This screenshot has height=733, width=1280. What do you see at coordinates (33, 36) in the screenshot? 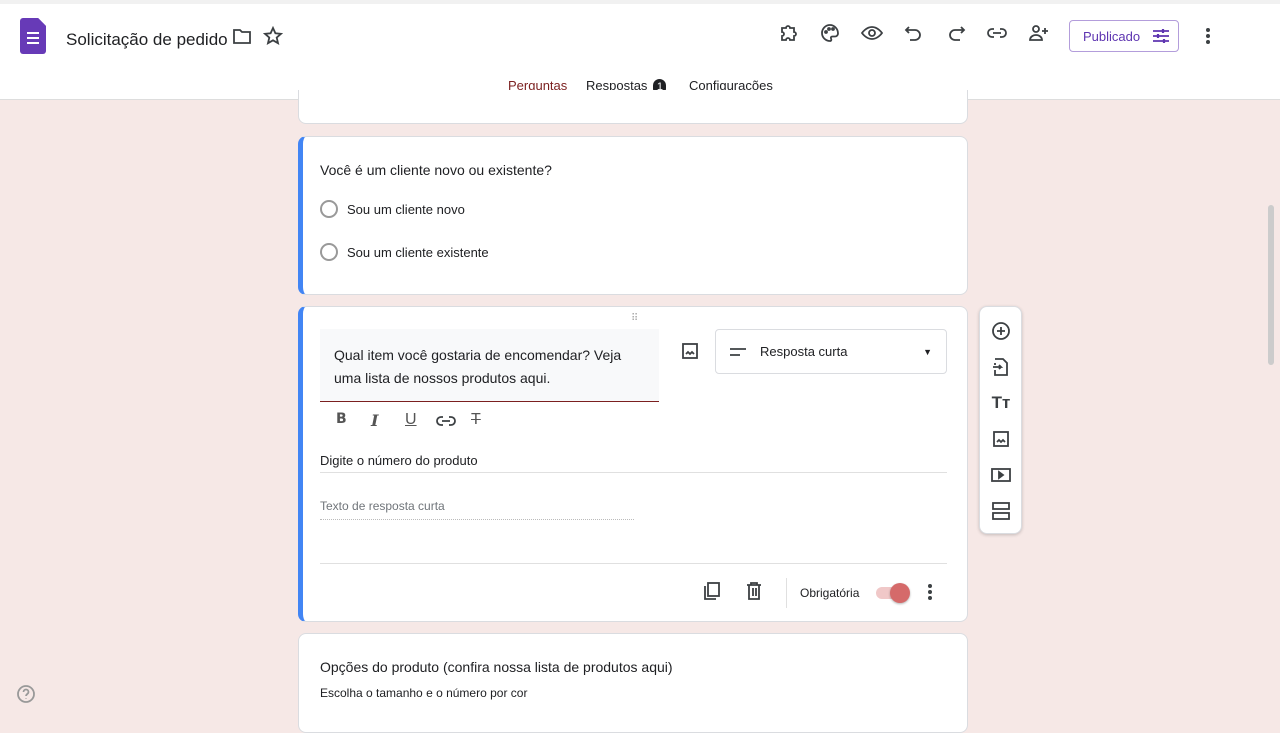
I see `forms-logo-icon` at bounding box center [33, 36].